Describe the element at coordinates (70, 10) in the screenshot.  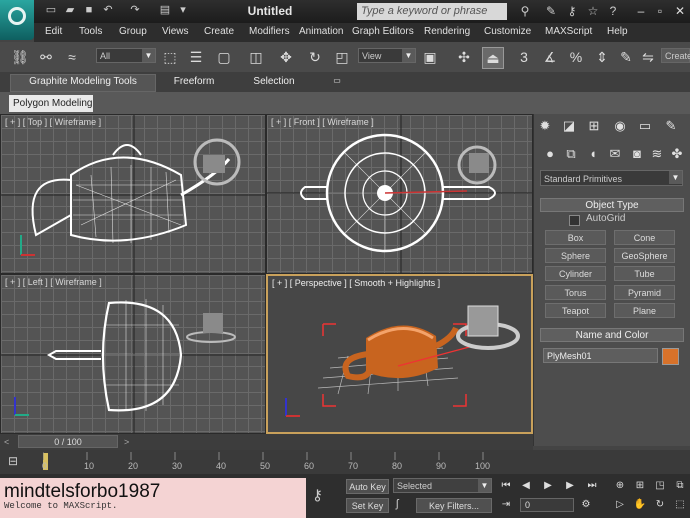
I see `open-folder-icon: ▰` at that location.